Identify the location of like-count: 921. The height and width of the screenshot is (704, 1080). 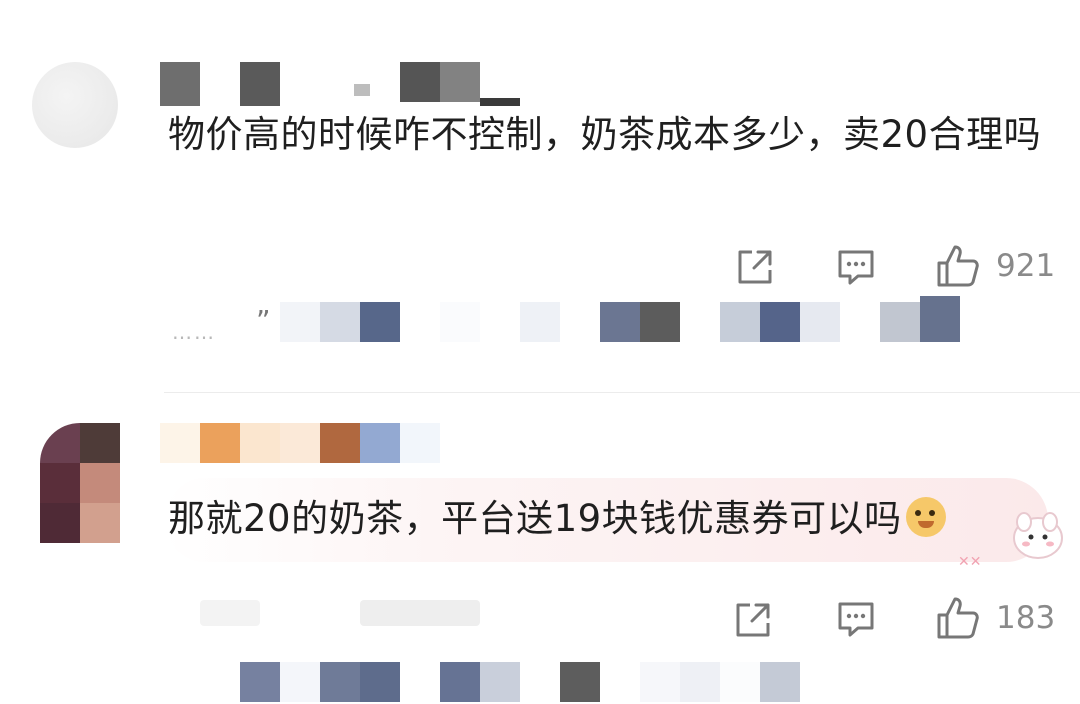
(1026, 266).